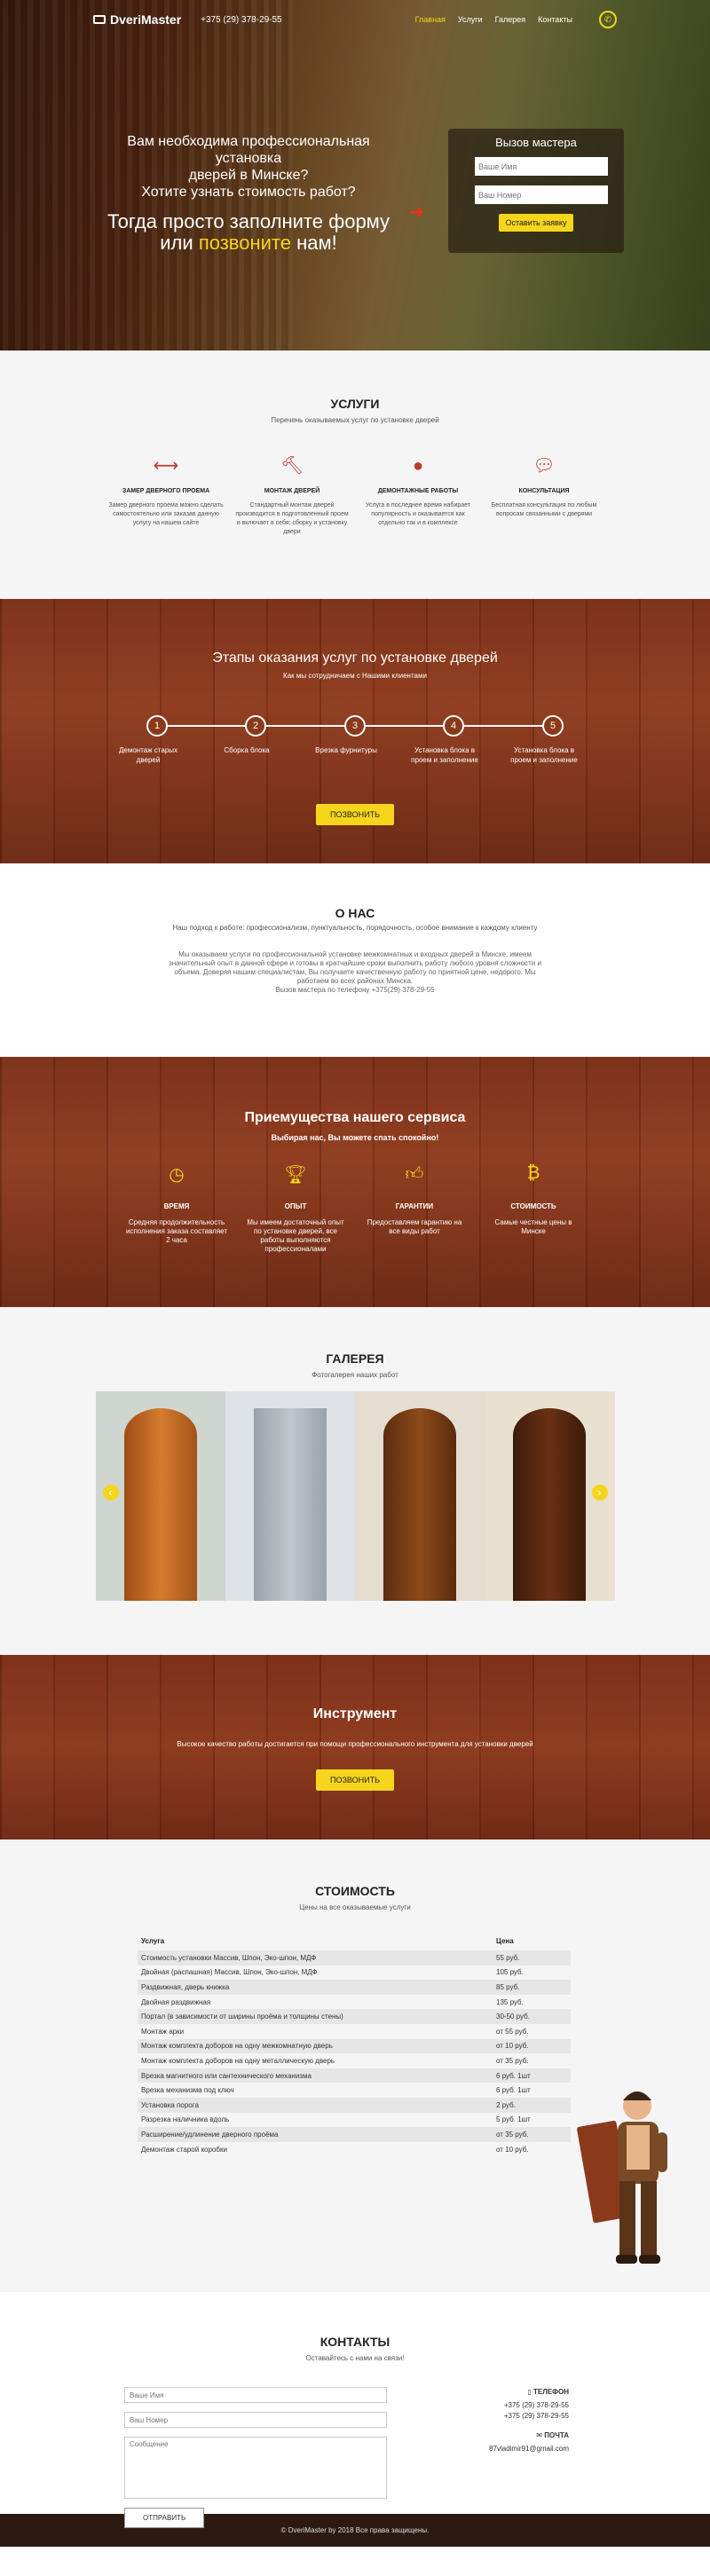 The image size is (710, 2576). Describe the element at coordinates (513, 2120) in the screenshot. I see `price-value: 5 руб. 1шт` at that location.